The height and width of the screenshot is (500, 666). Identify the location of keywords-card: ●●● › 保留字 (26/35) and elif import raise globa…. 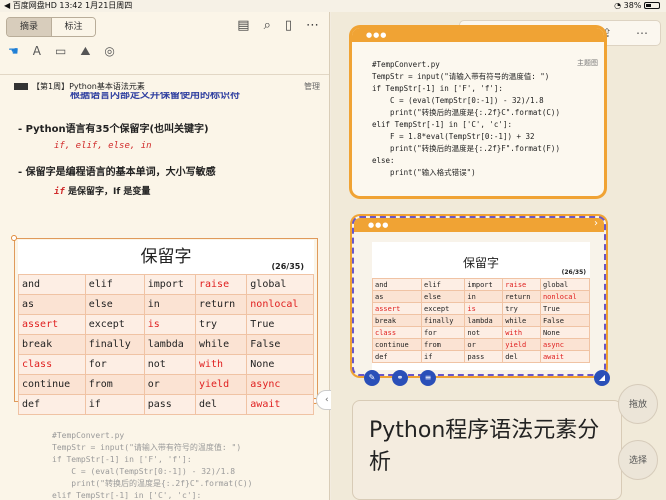
(479, 296).